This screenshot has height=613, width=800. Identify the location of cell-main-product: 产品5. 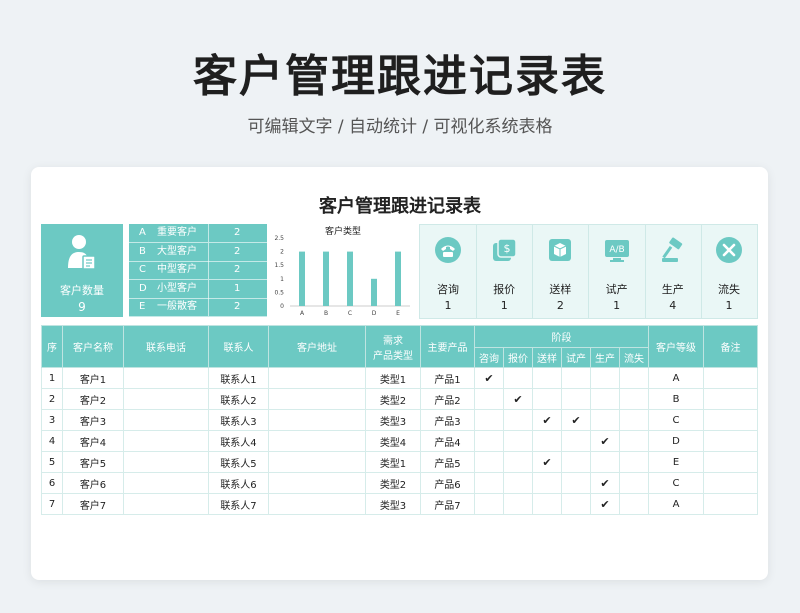
(447, 462).